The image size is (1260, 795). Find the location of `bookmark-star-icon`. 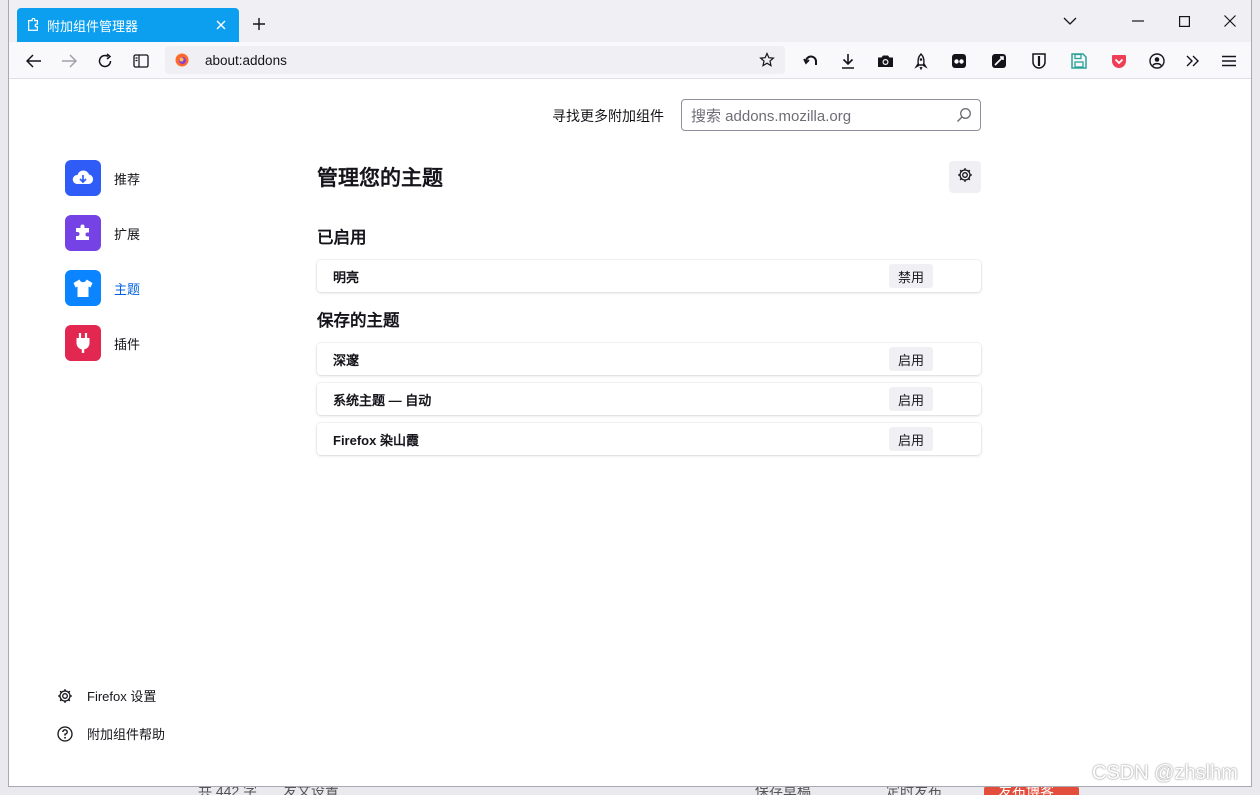

bookmark-star-icon is located at coordinates (767, 61).